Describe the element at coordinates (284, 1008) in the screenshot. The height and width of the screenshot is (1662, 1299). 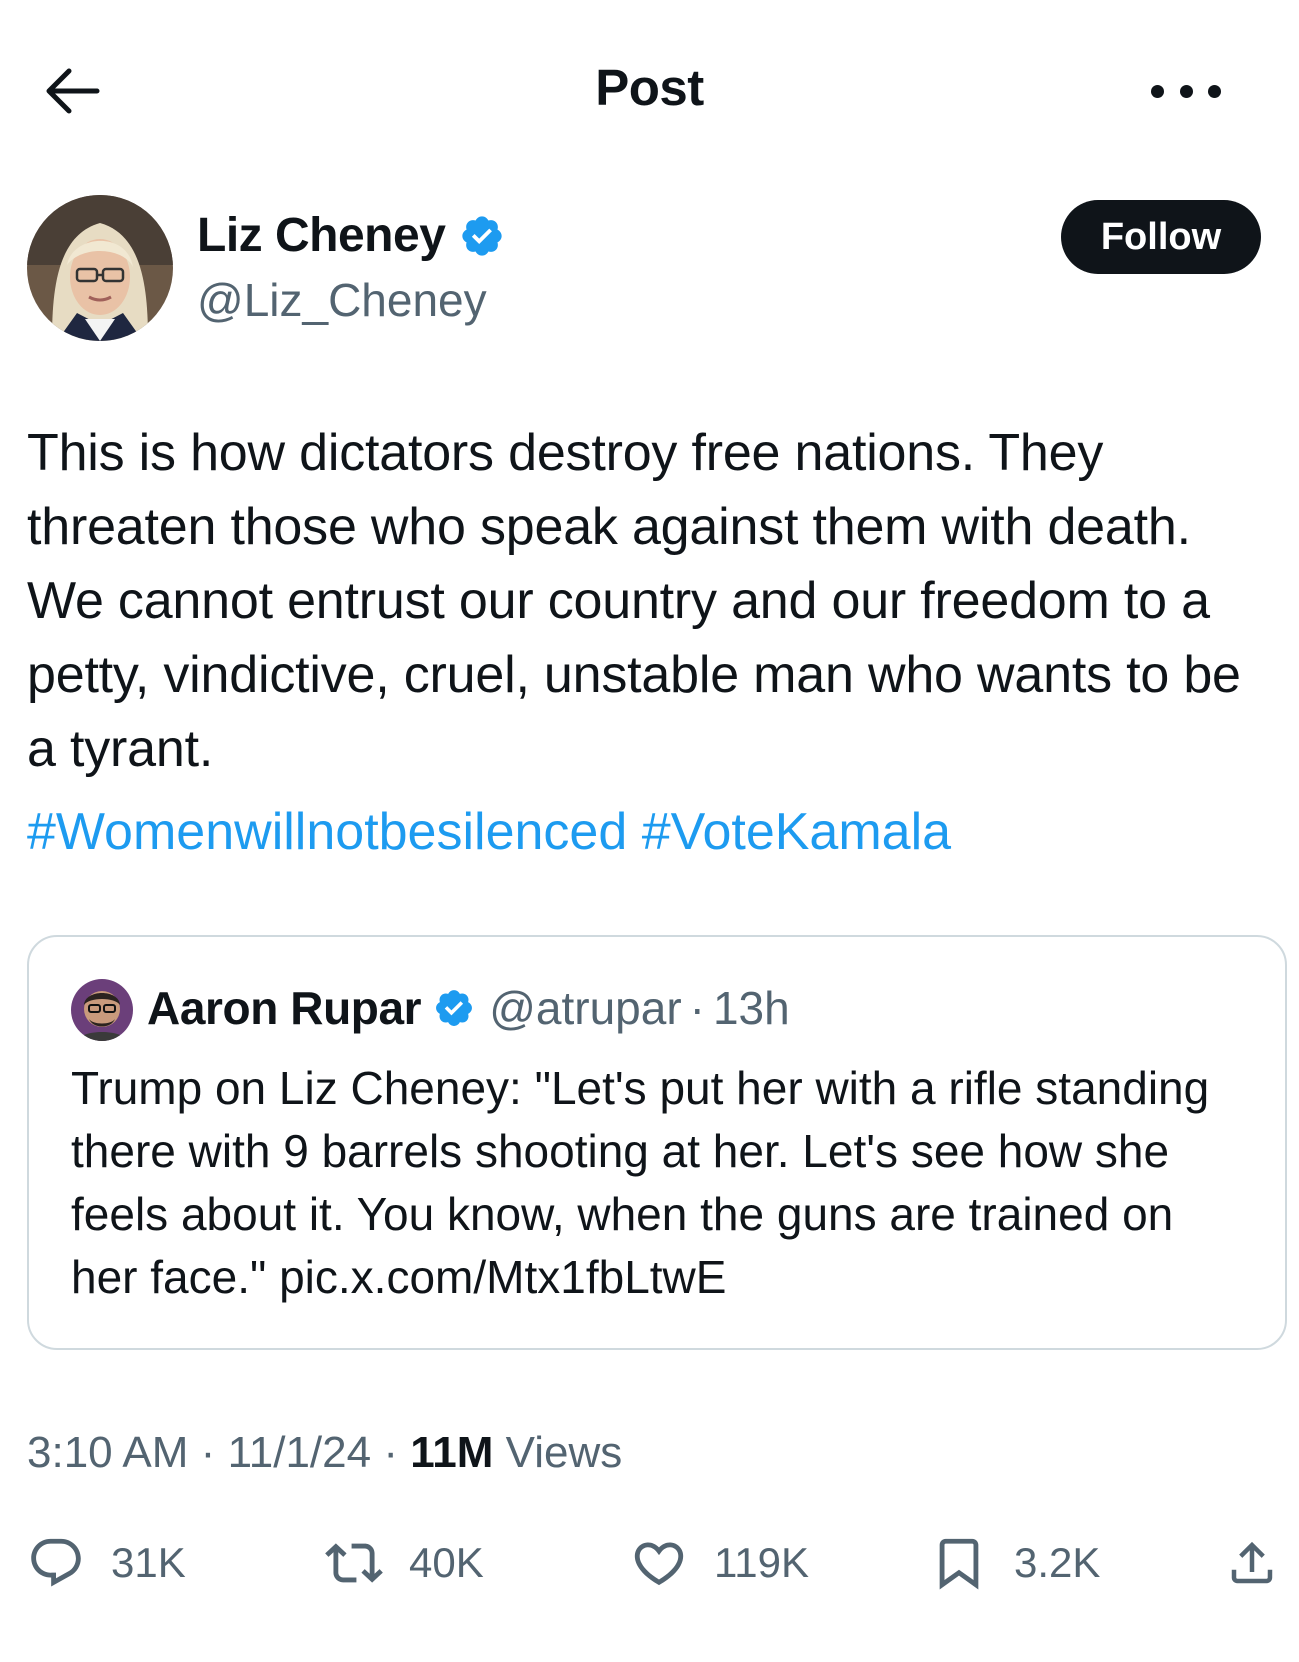
I see `quote-author-name: Aaron Rupar` at that location.